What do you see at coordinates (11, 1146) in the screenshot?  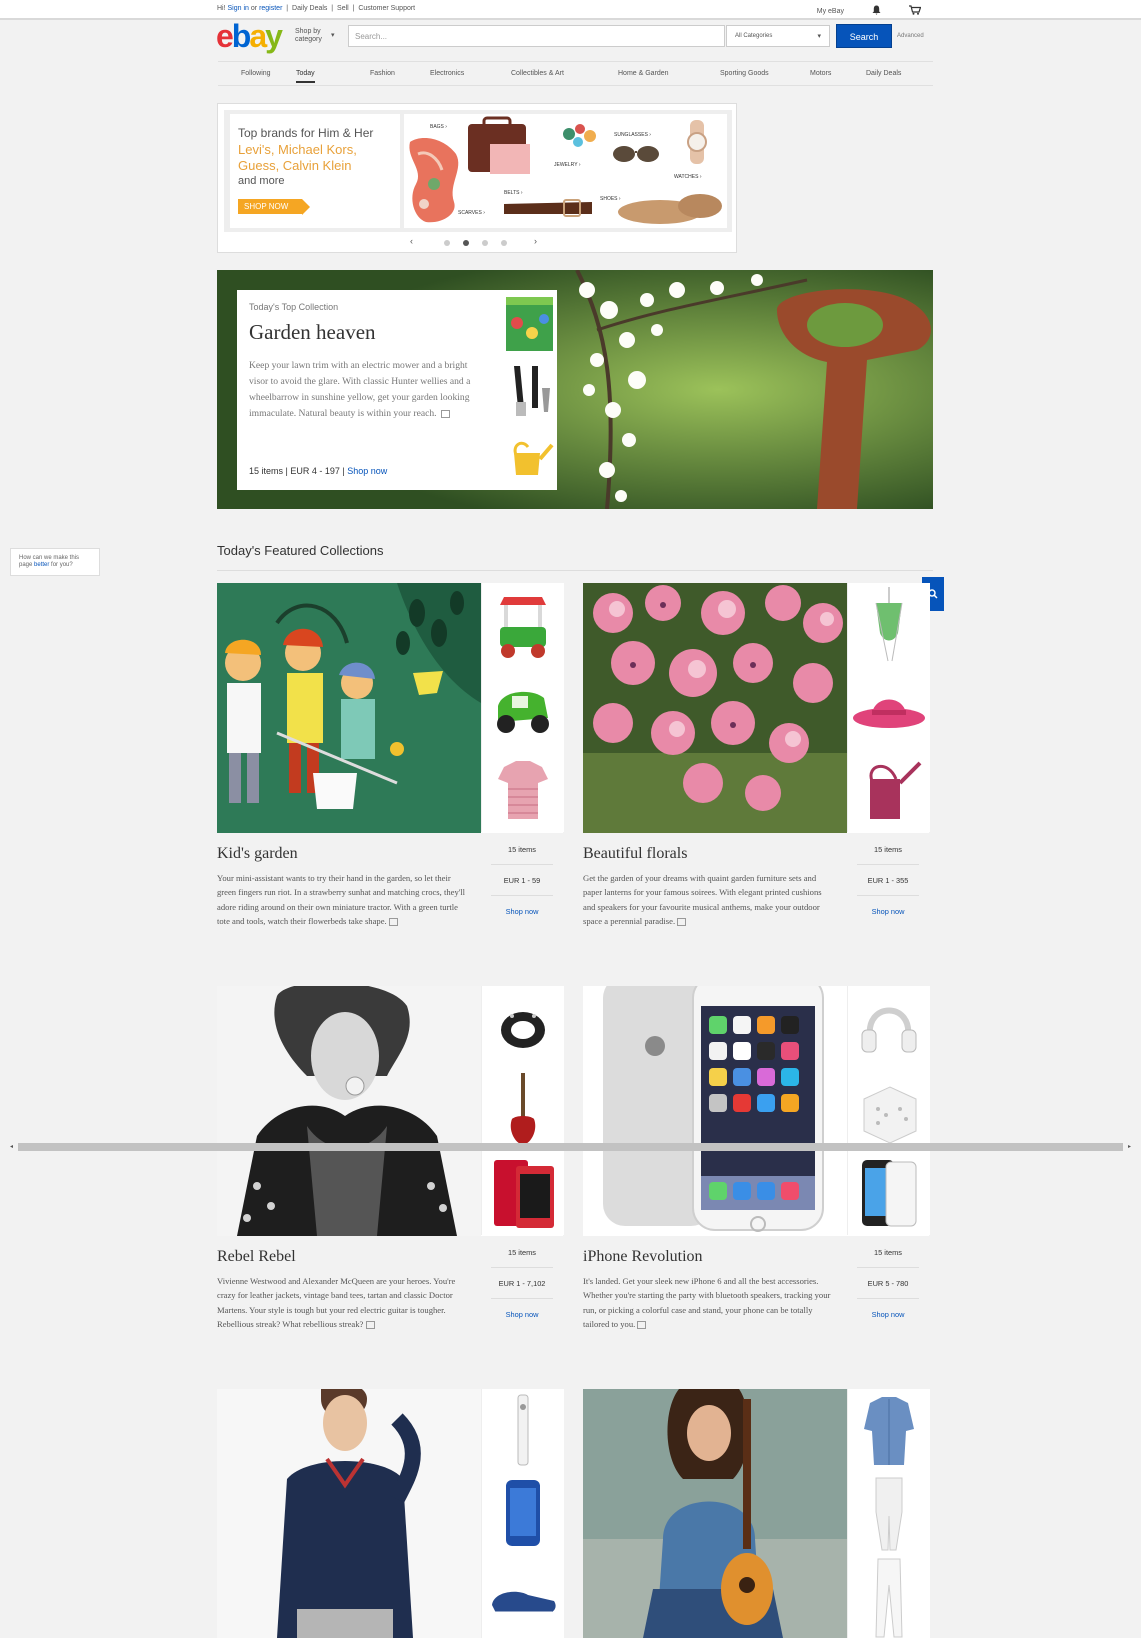 I see `scroll-left-arrow: ◂` at bounding box center [11, 1146].